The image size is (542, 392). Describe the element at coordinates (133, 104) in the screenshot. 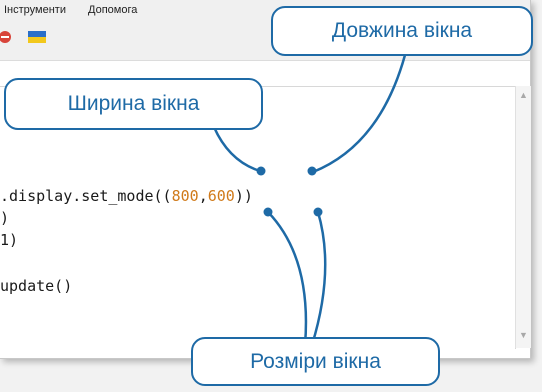

I see `callout-window-width: Ширина вікна` at that location.